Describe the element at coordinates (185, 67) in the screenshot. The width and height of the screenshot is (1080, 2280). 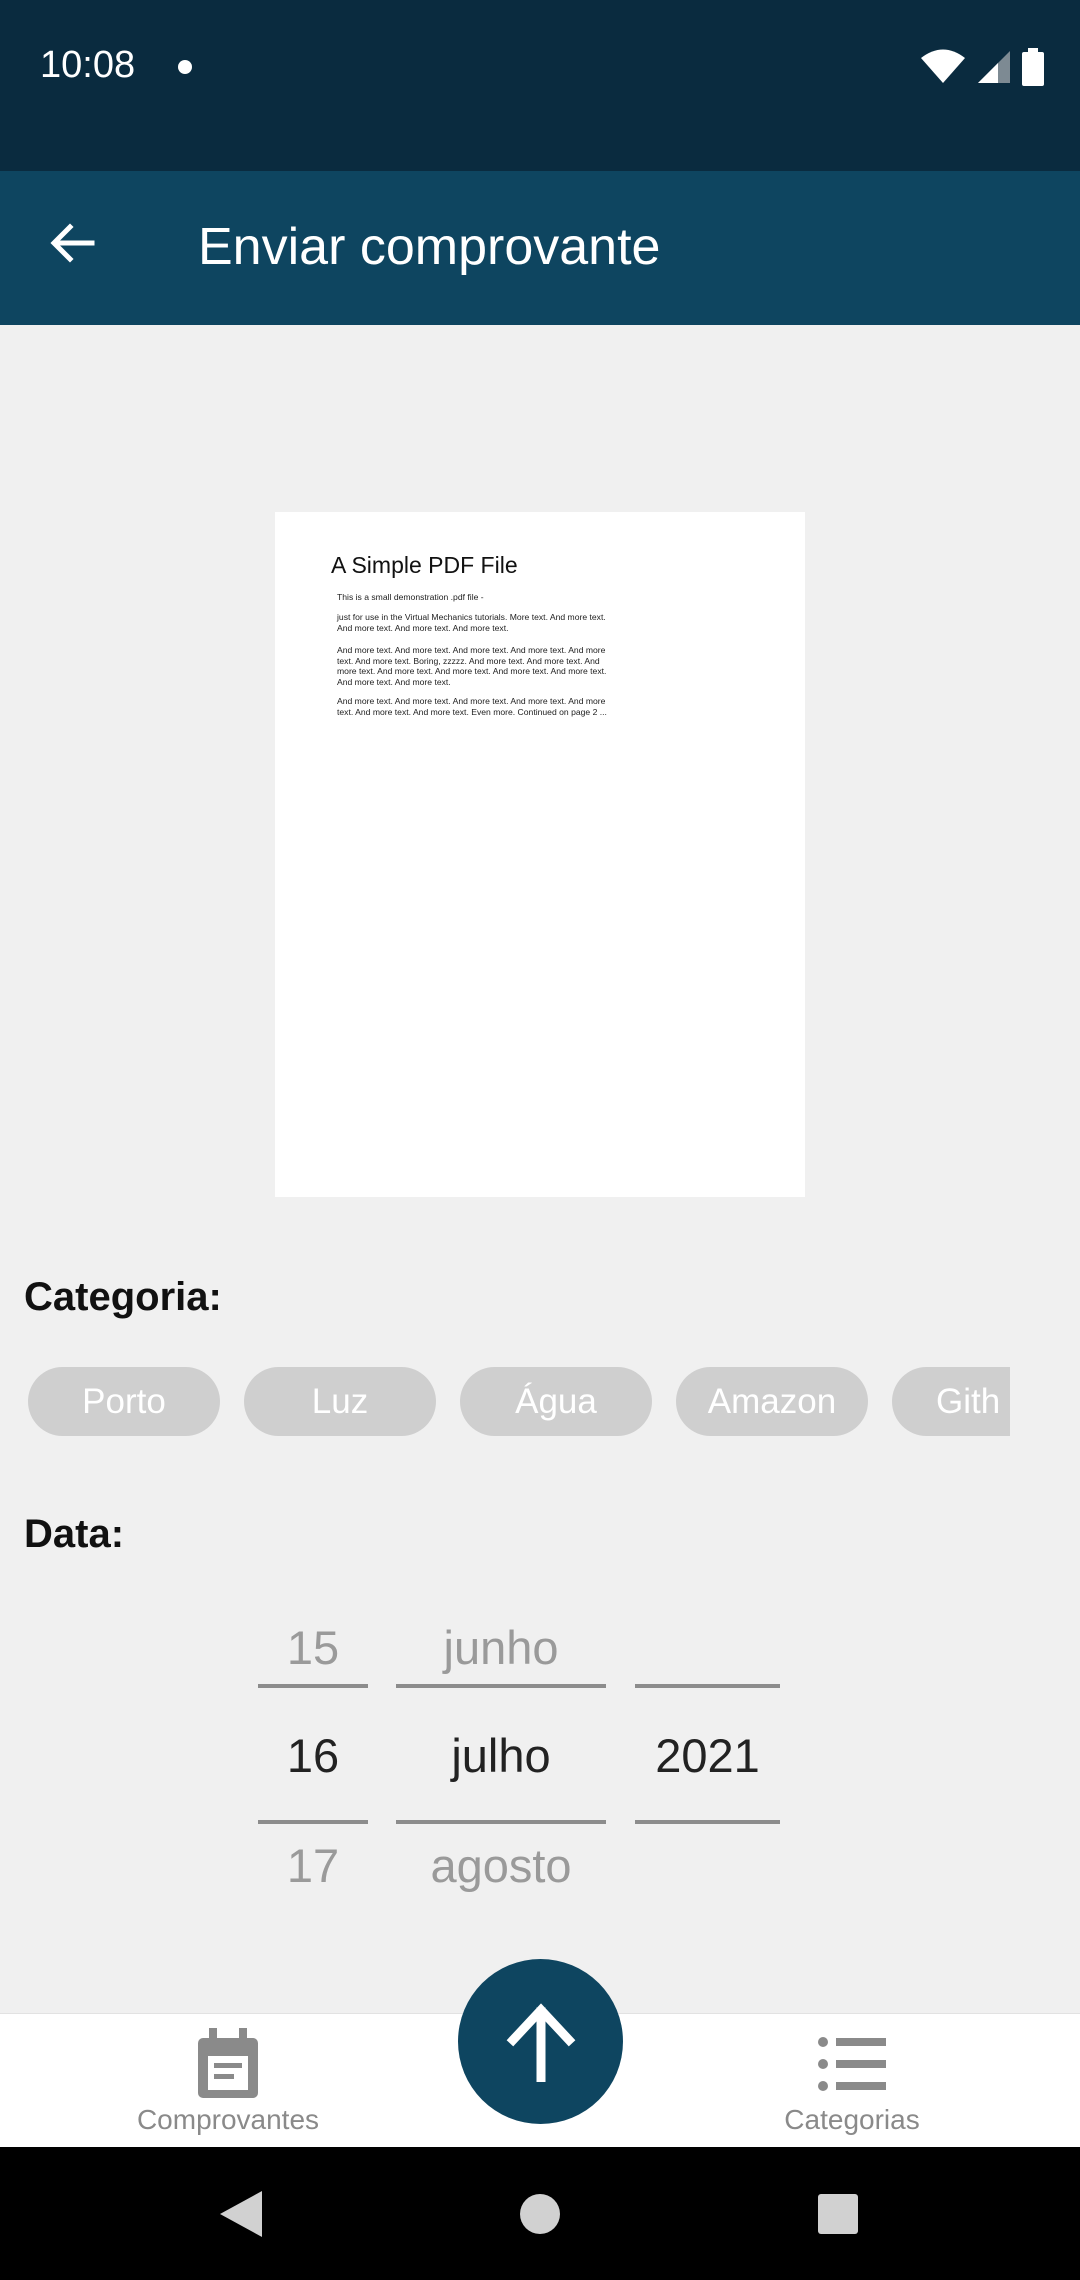
I see `notification-dot-icon` at that location.